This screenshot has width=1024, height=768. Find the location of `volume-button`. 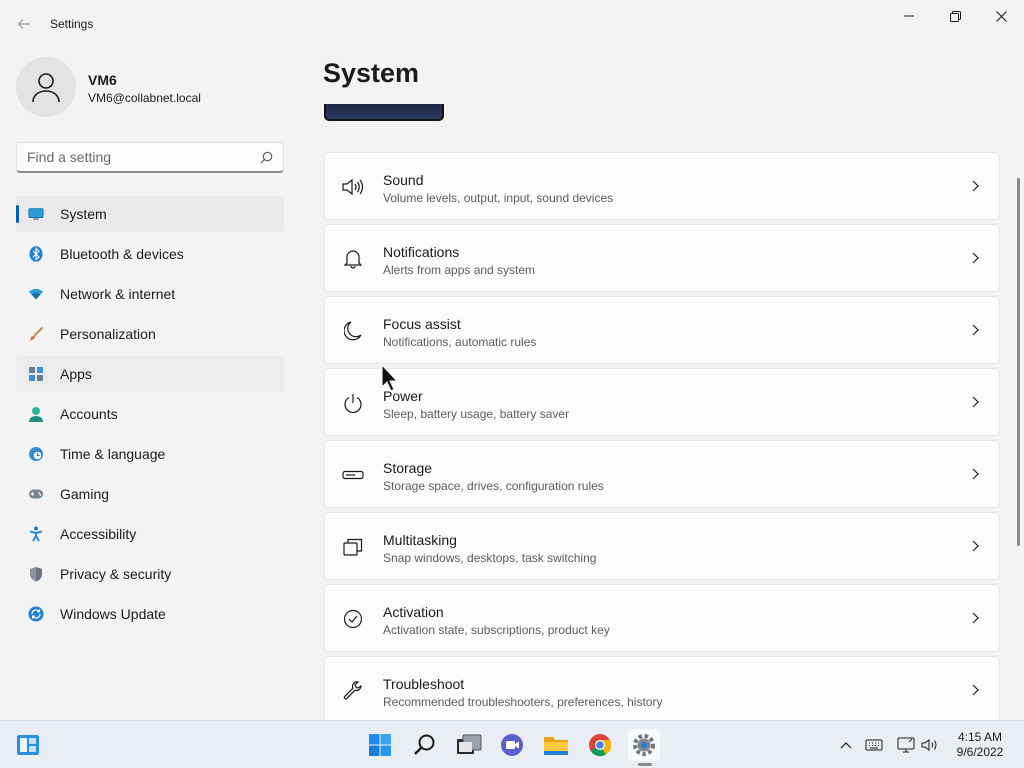

volume-button is located at coordinates (930, 745).